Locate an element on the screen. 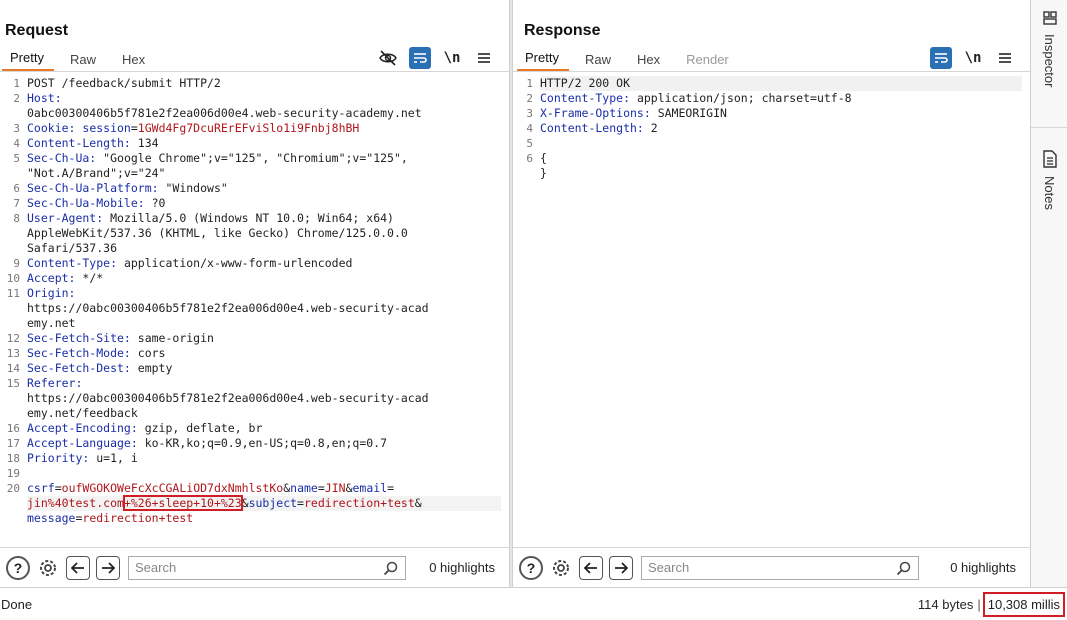 The height and width of the screenshot is (620, 1067). injected-payload-highlight: +%26+sleep+10+%23 is located at coordinates (182, 503).